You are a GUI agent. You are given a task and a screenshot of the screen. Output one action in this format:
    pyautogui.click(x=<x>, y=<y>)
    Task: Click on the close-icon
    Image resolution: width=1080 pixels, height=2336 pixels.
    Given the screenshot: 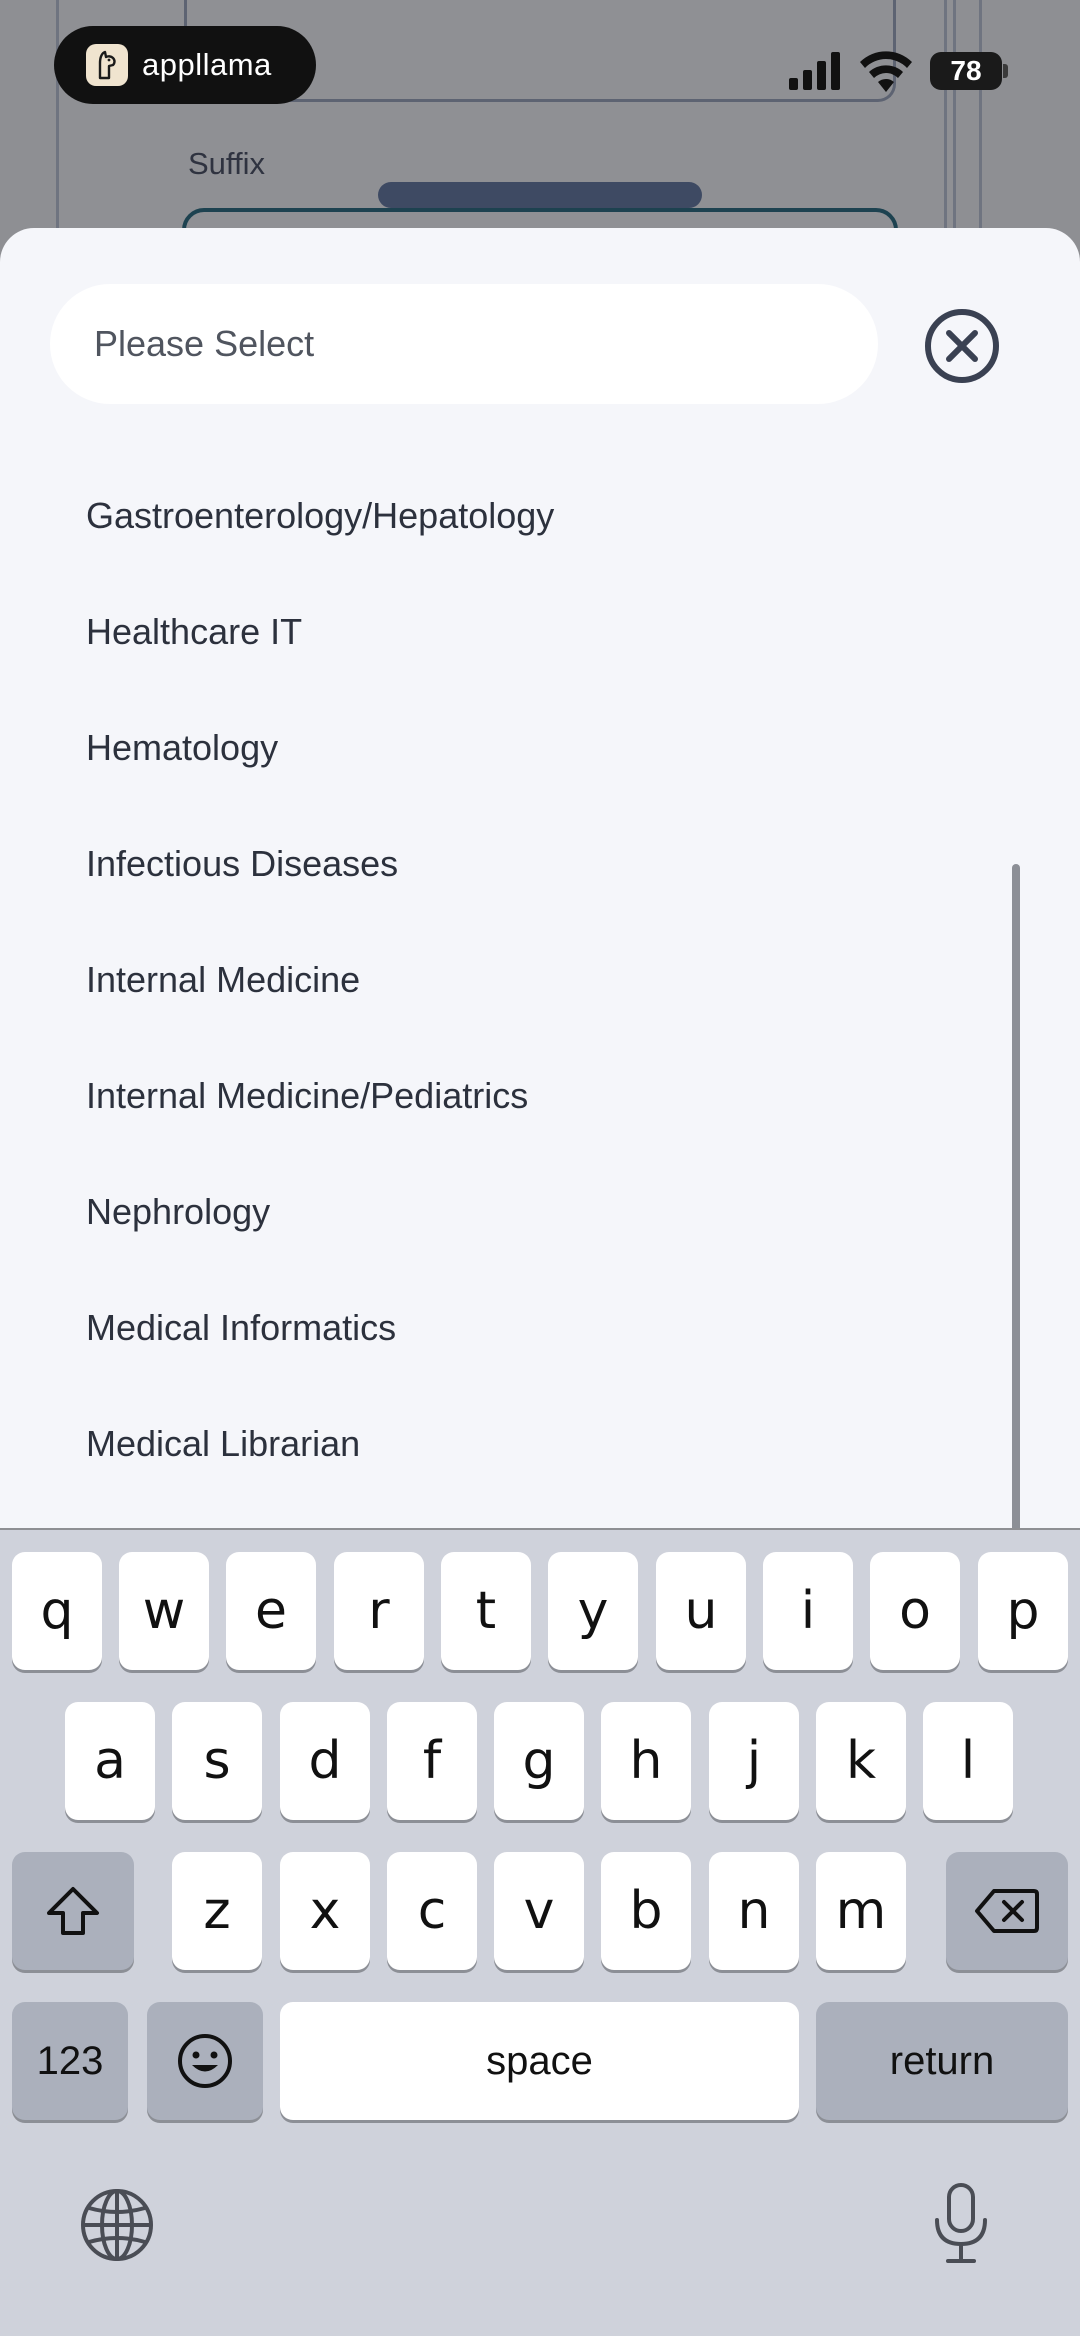 What is the action you would take?
    pyautogui.click(x=962, y=346)
    